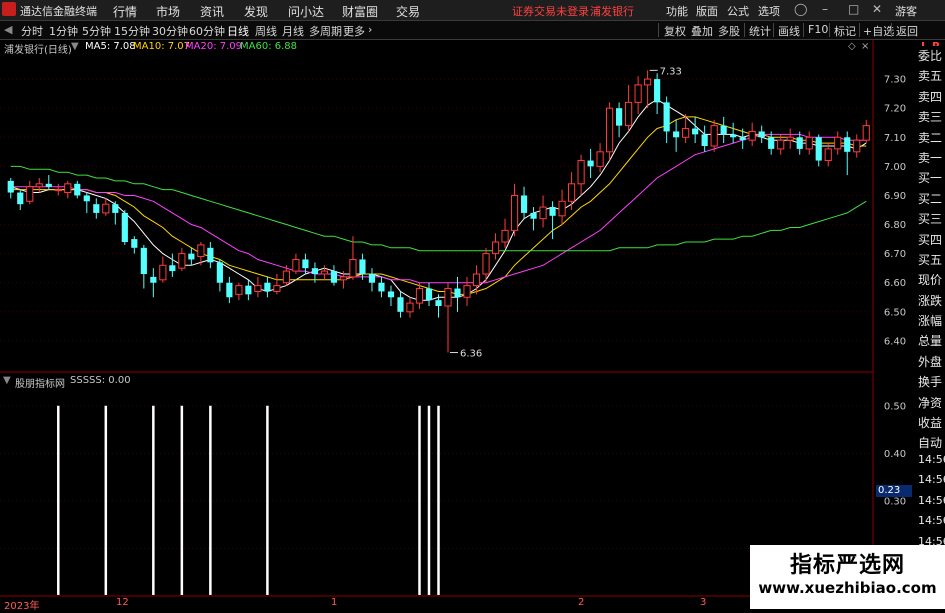 The height and width of the screenshot is (613, 945). What do you see at coordinates (895, 109) in the screenshot?
I see `y-tick-label: 7.20` at bounding box center [895, 109].